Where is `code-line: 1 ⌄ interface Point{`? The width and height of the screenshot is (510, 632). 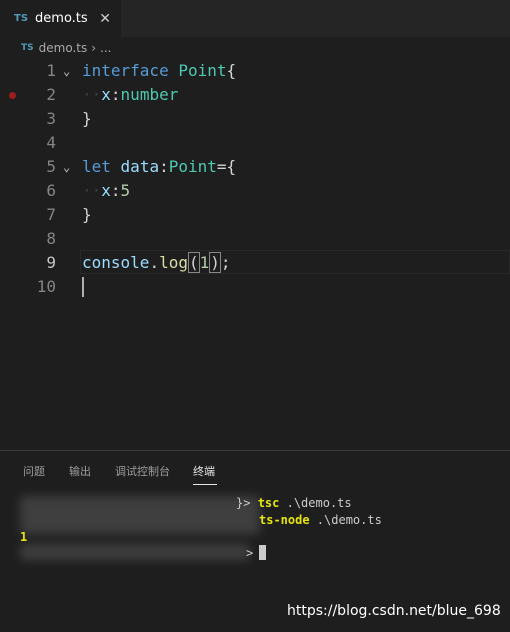 code-line: 1 ⌄ interface Point{ is located at coordinates (255, 71).